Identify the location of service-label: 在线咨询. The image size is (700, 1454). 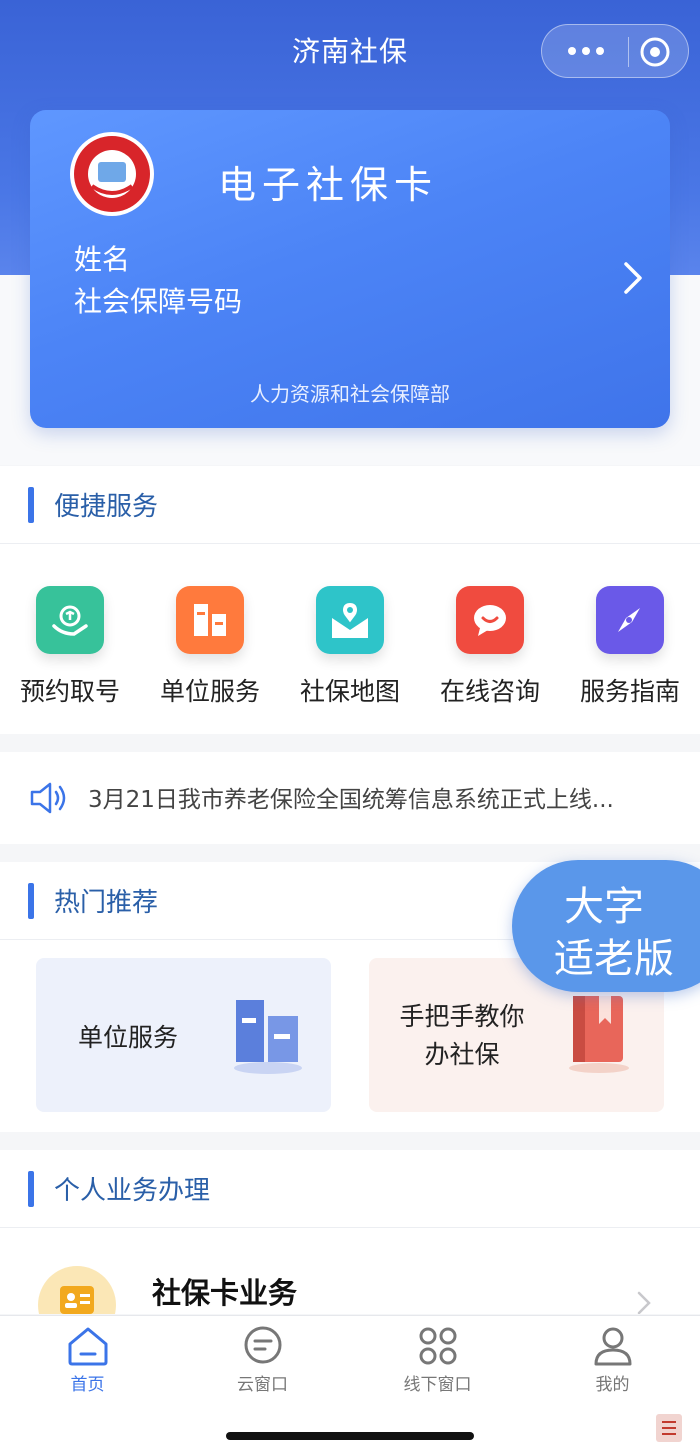
(489, 691).